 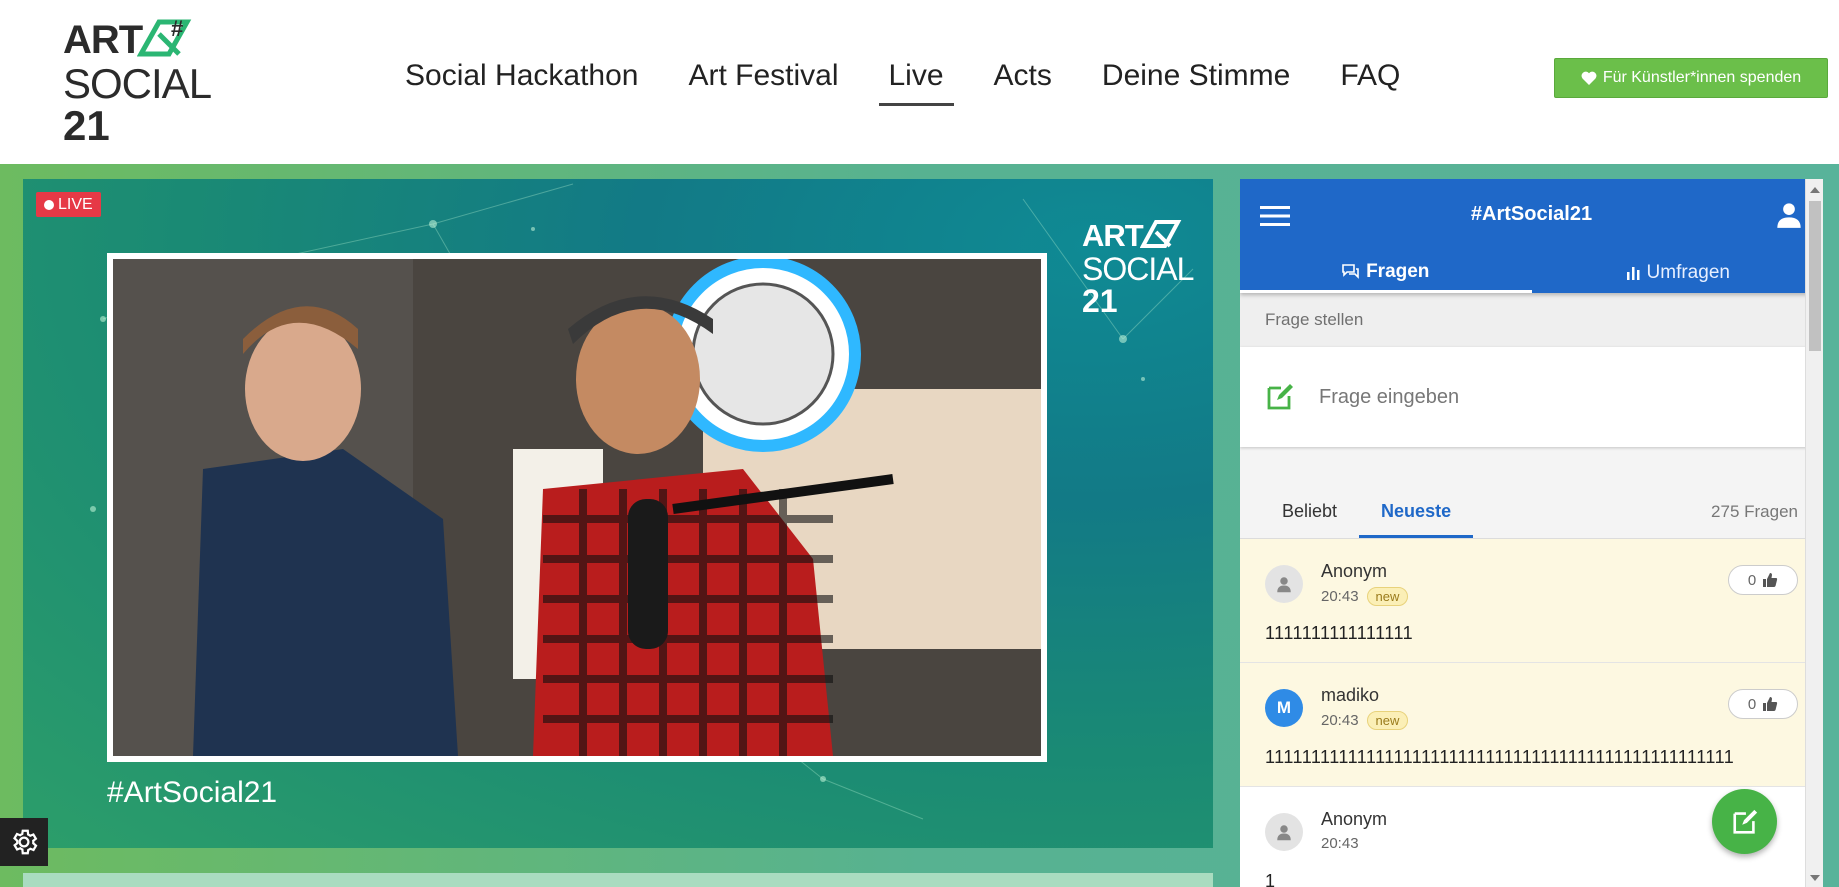 What do you see at coordinates (1702, 77) in the screenshot?
I see `donate-label: Für Künstler*innen spenden` at bounding box center [1702, 77].